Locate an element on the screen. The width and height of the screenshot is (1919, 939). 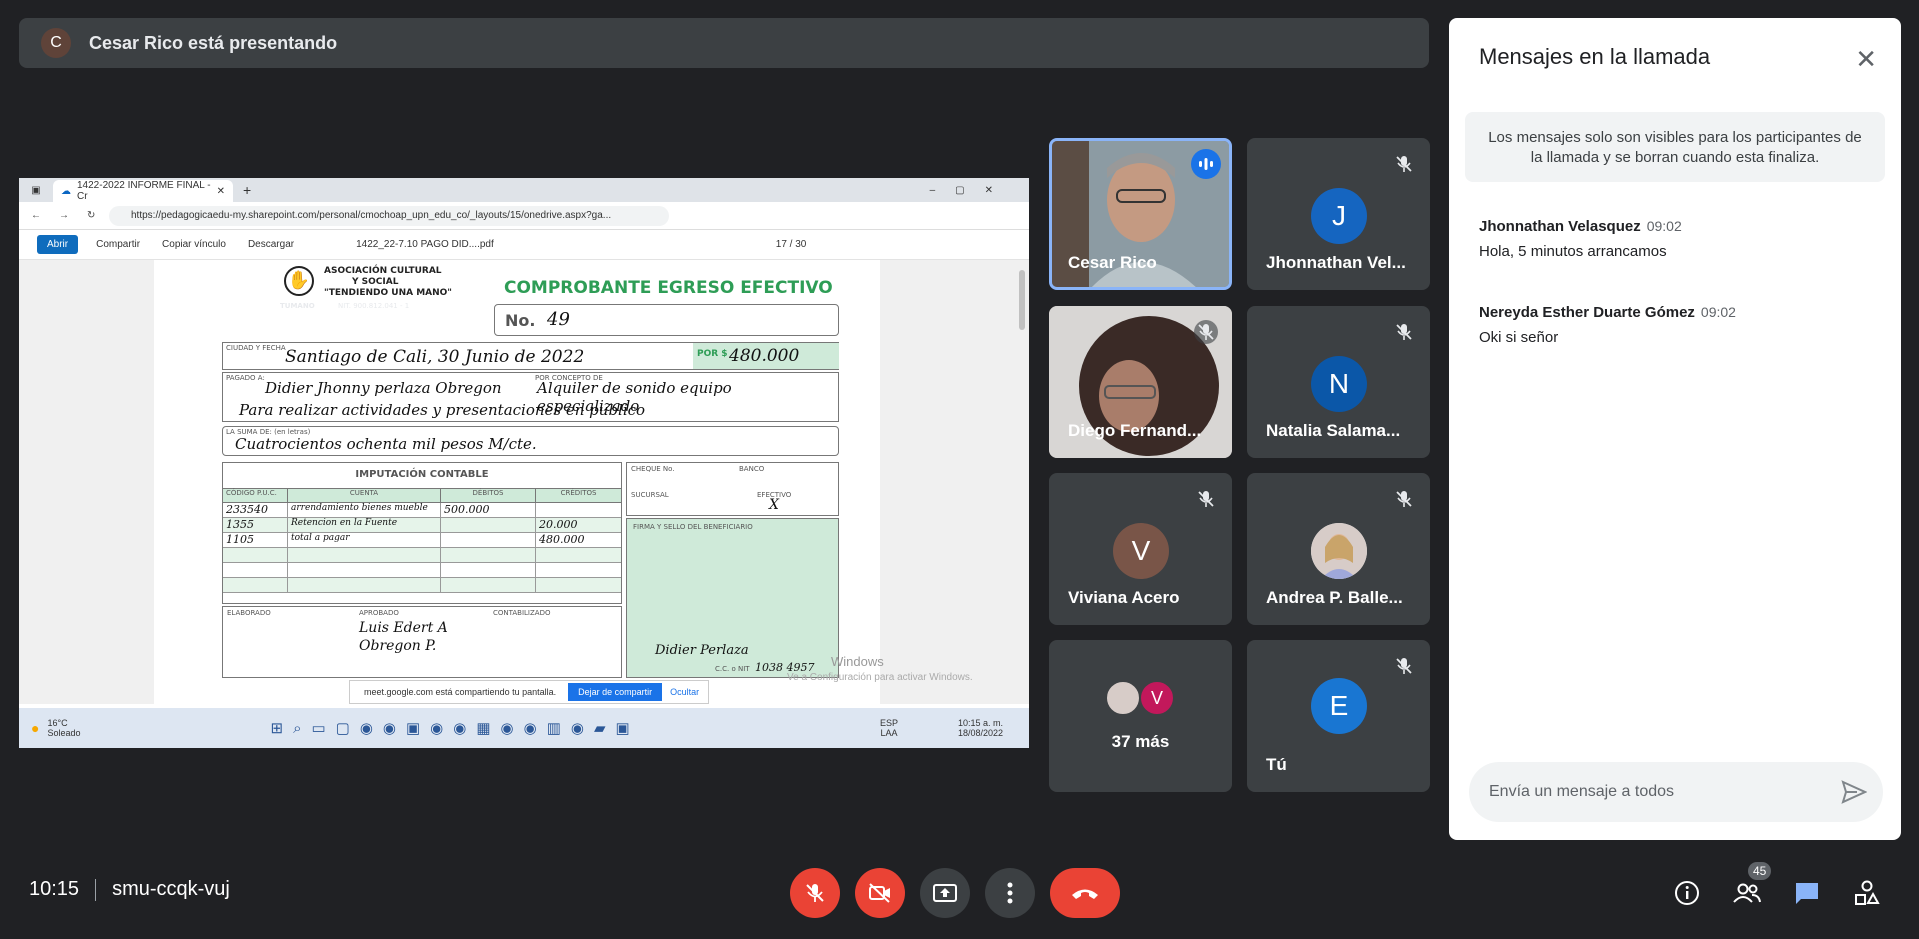
browser-tab: ☁ 1422-2022 INFORME FINAL - Cr ✕ is located at coordinates (143, 191).